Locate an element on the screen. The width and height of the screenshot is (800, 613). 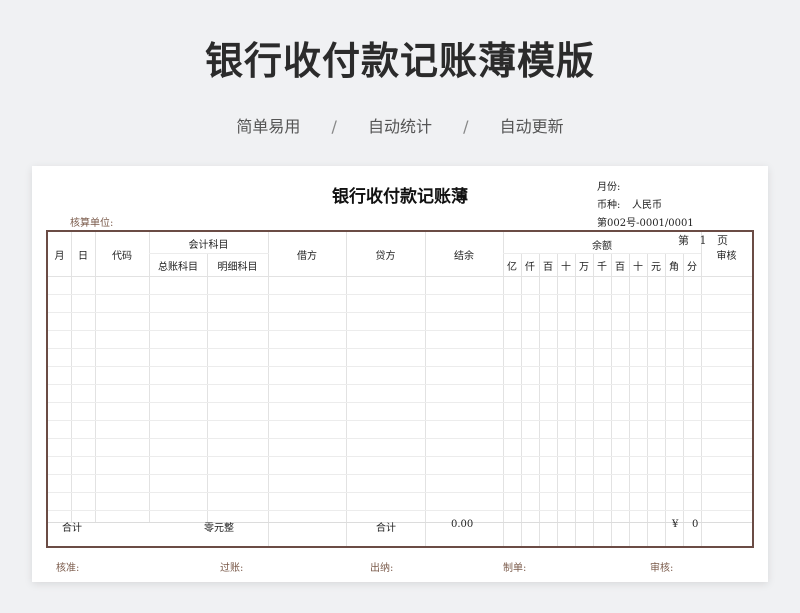
digit-shi-large: 十 is located at coordinates (566, 267).